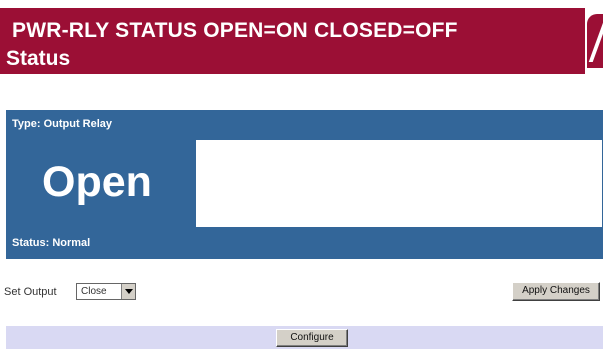  I want to click on relay-status-bar: Status: Normal, so click(304, 243).